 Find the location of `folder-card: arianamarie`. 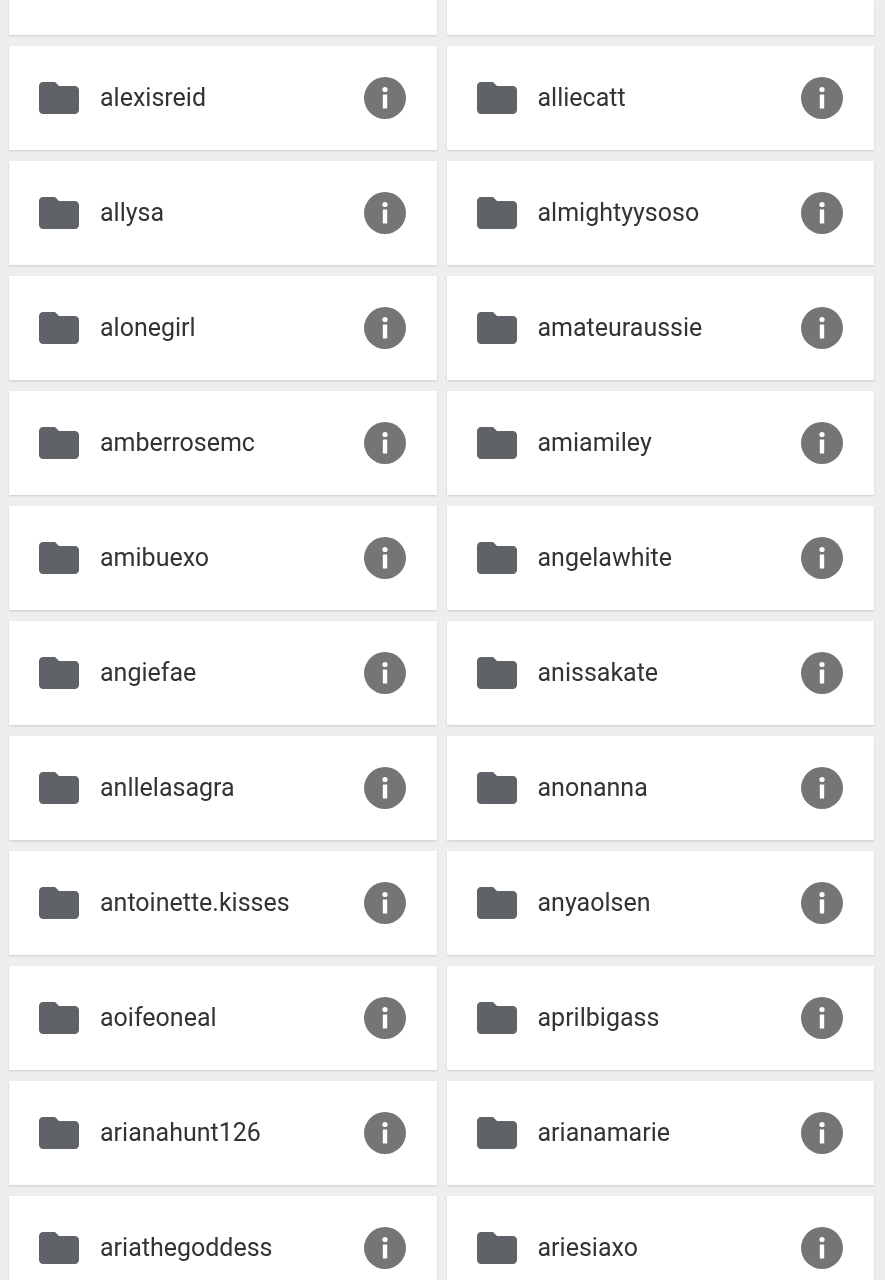

folder-card: arianamarie is located at coordinates (660, 1133).